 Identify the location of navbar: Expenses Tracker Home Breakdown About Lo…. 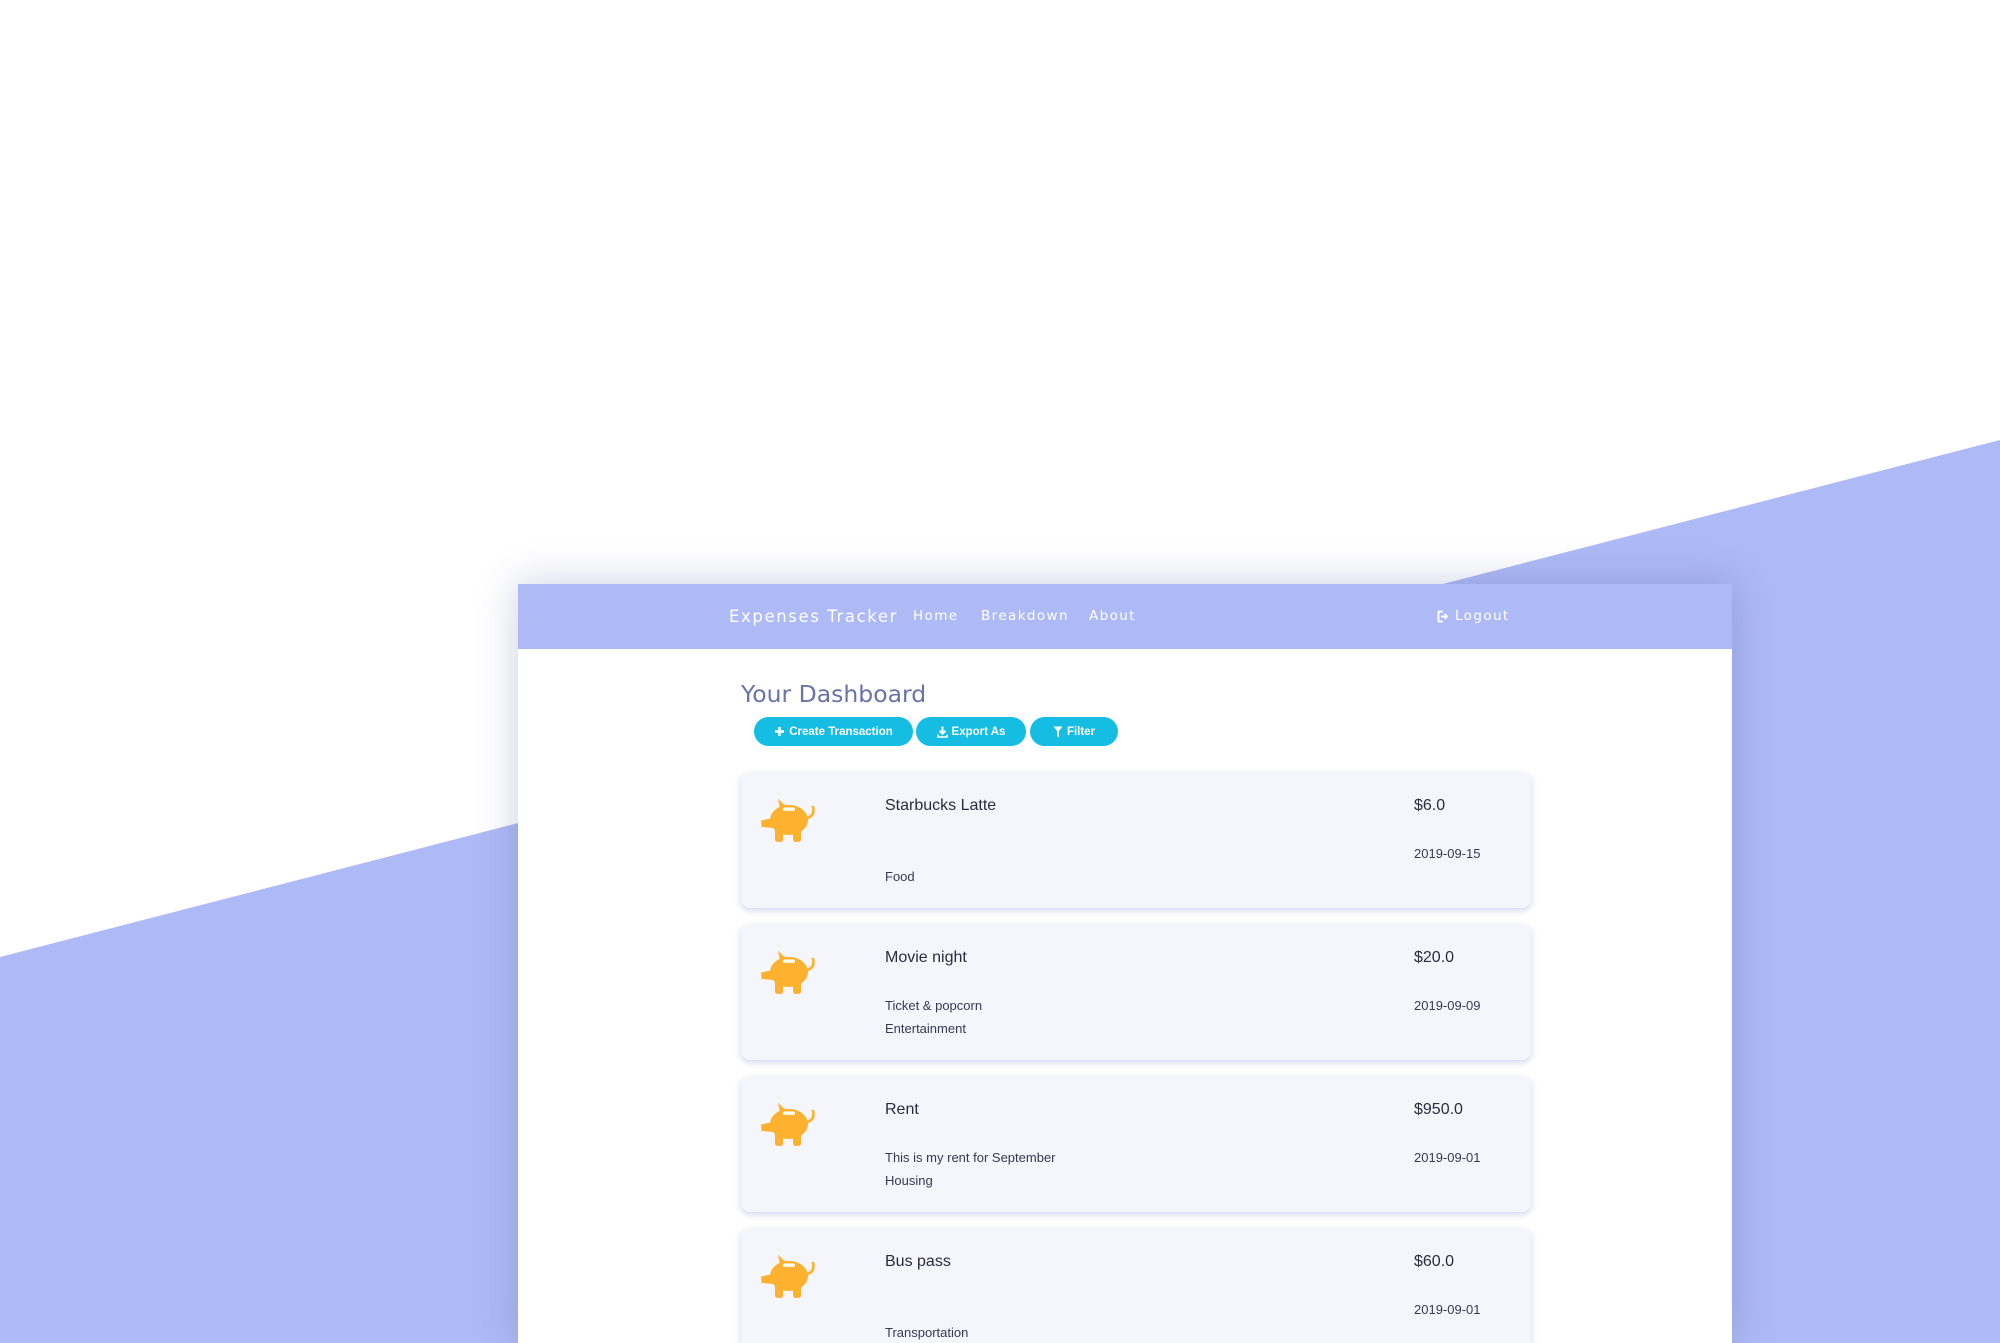
(1125, 616).